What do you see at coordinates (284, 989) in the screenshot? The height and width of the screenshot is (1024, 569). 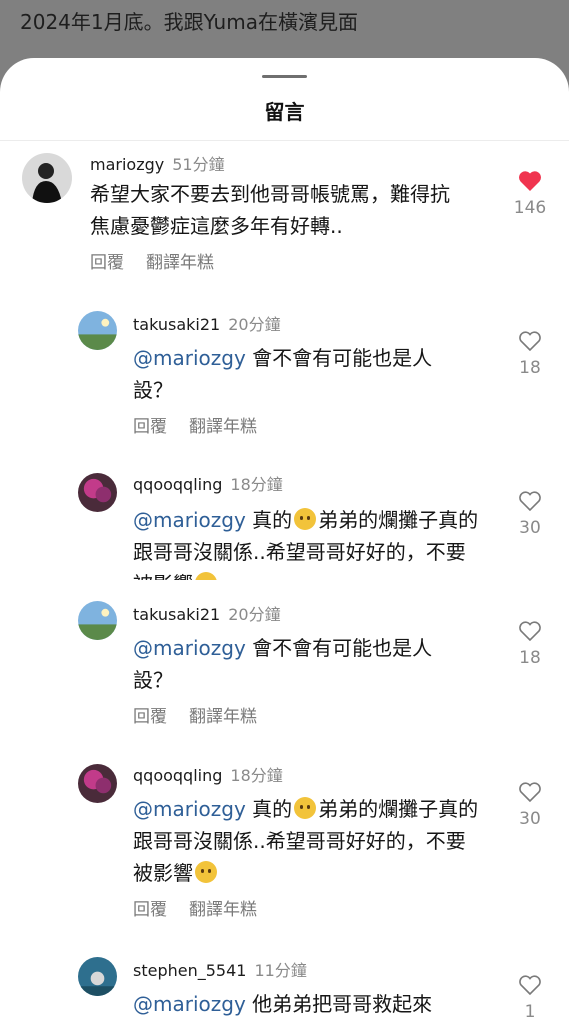 I see `comment-item: stephen_5541 11分鐘 @mariozgy 他弟弟把哥哥救起來 1` at bounding box center [284, 989].